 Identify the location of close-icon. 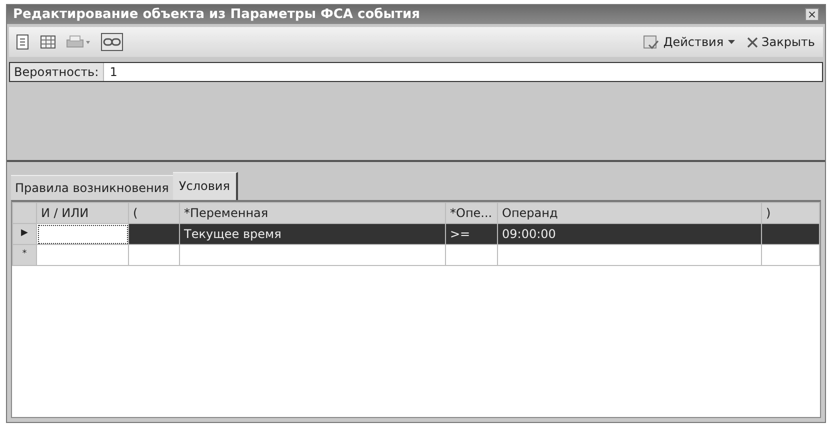
(752, 42).